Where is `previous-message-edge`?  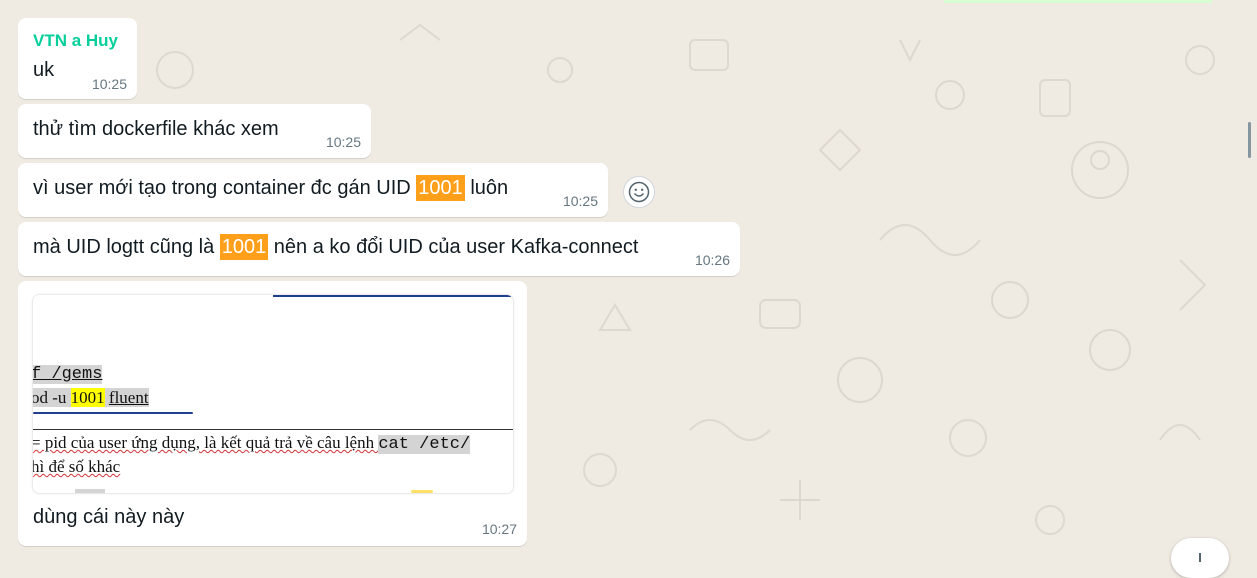 previous-message-edge is located at coordinates (1078, 1).